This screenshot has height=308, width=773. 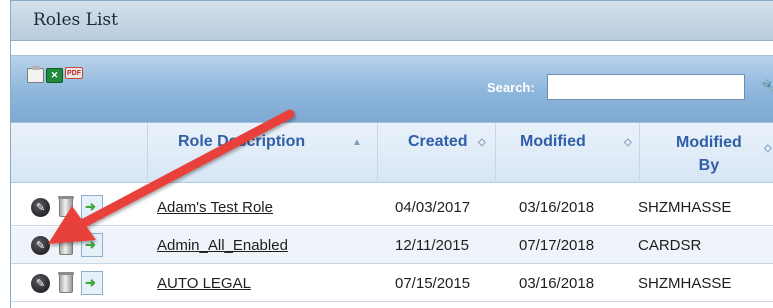 I want to click on column-header-created: Created ◇, so click(x=436, y=153).